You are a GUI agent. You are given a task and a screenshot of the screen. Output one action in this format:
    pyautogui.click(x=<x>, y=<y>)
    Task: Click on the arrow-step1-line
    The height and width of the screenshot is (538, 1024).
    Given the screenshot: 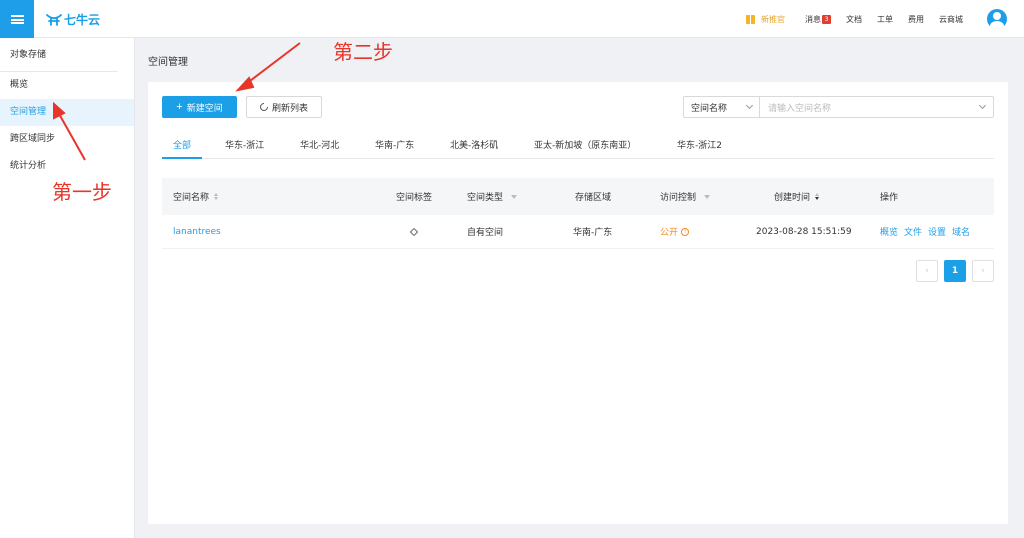 What is the action you would take?
    pyautogui.click(x=71, y=136)
    